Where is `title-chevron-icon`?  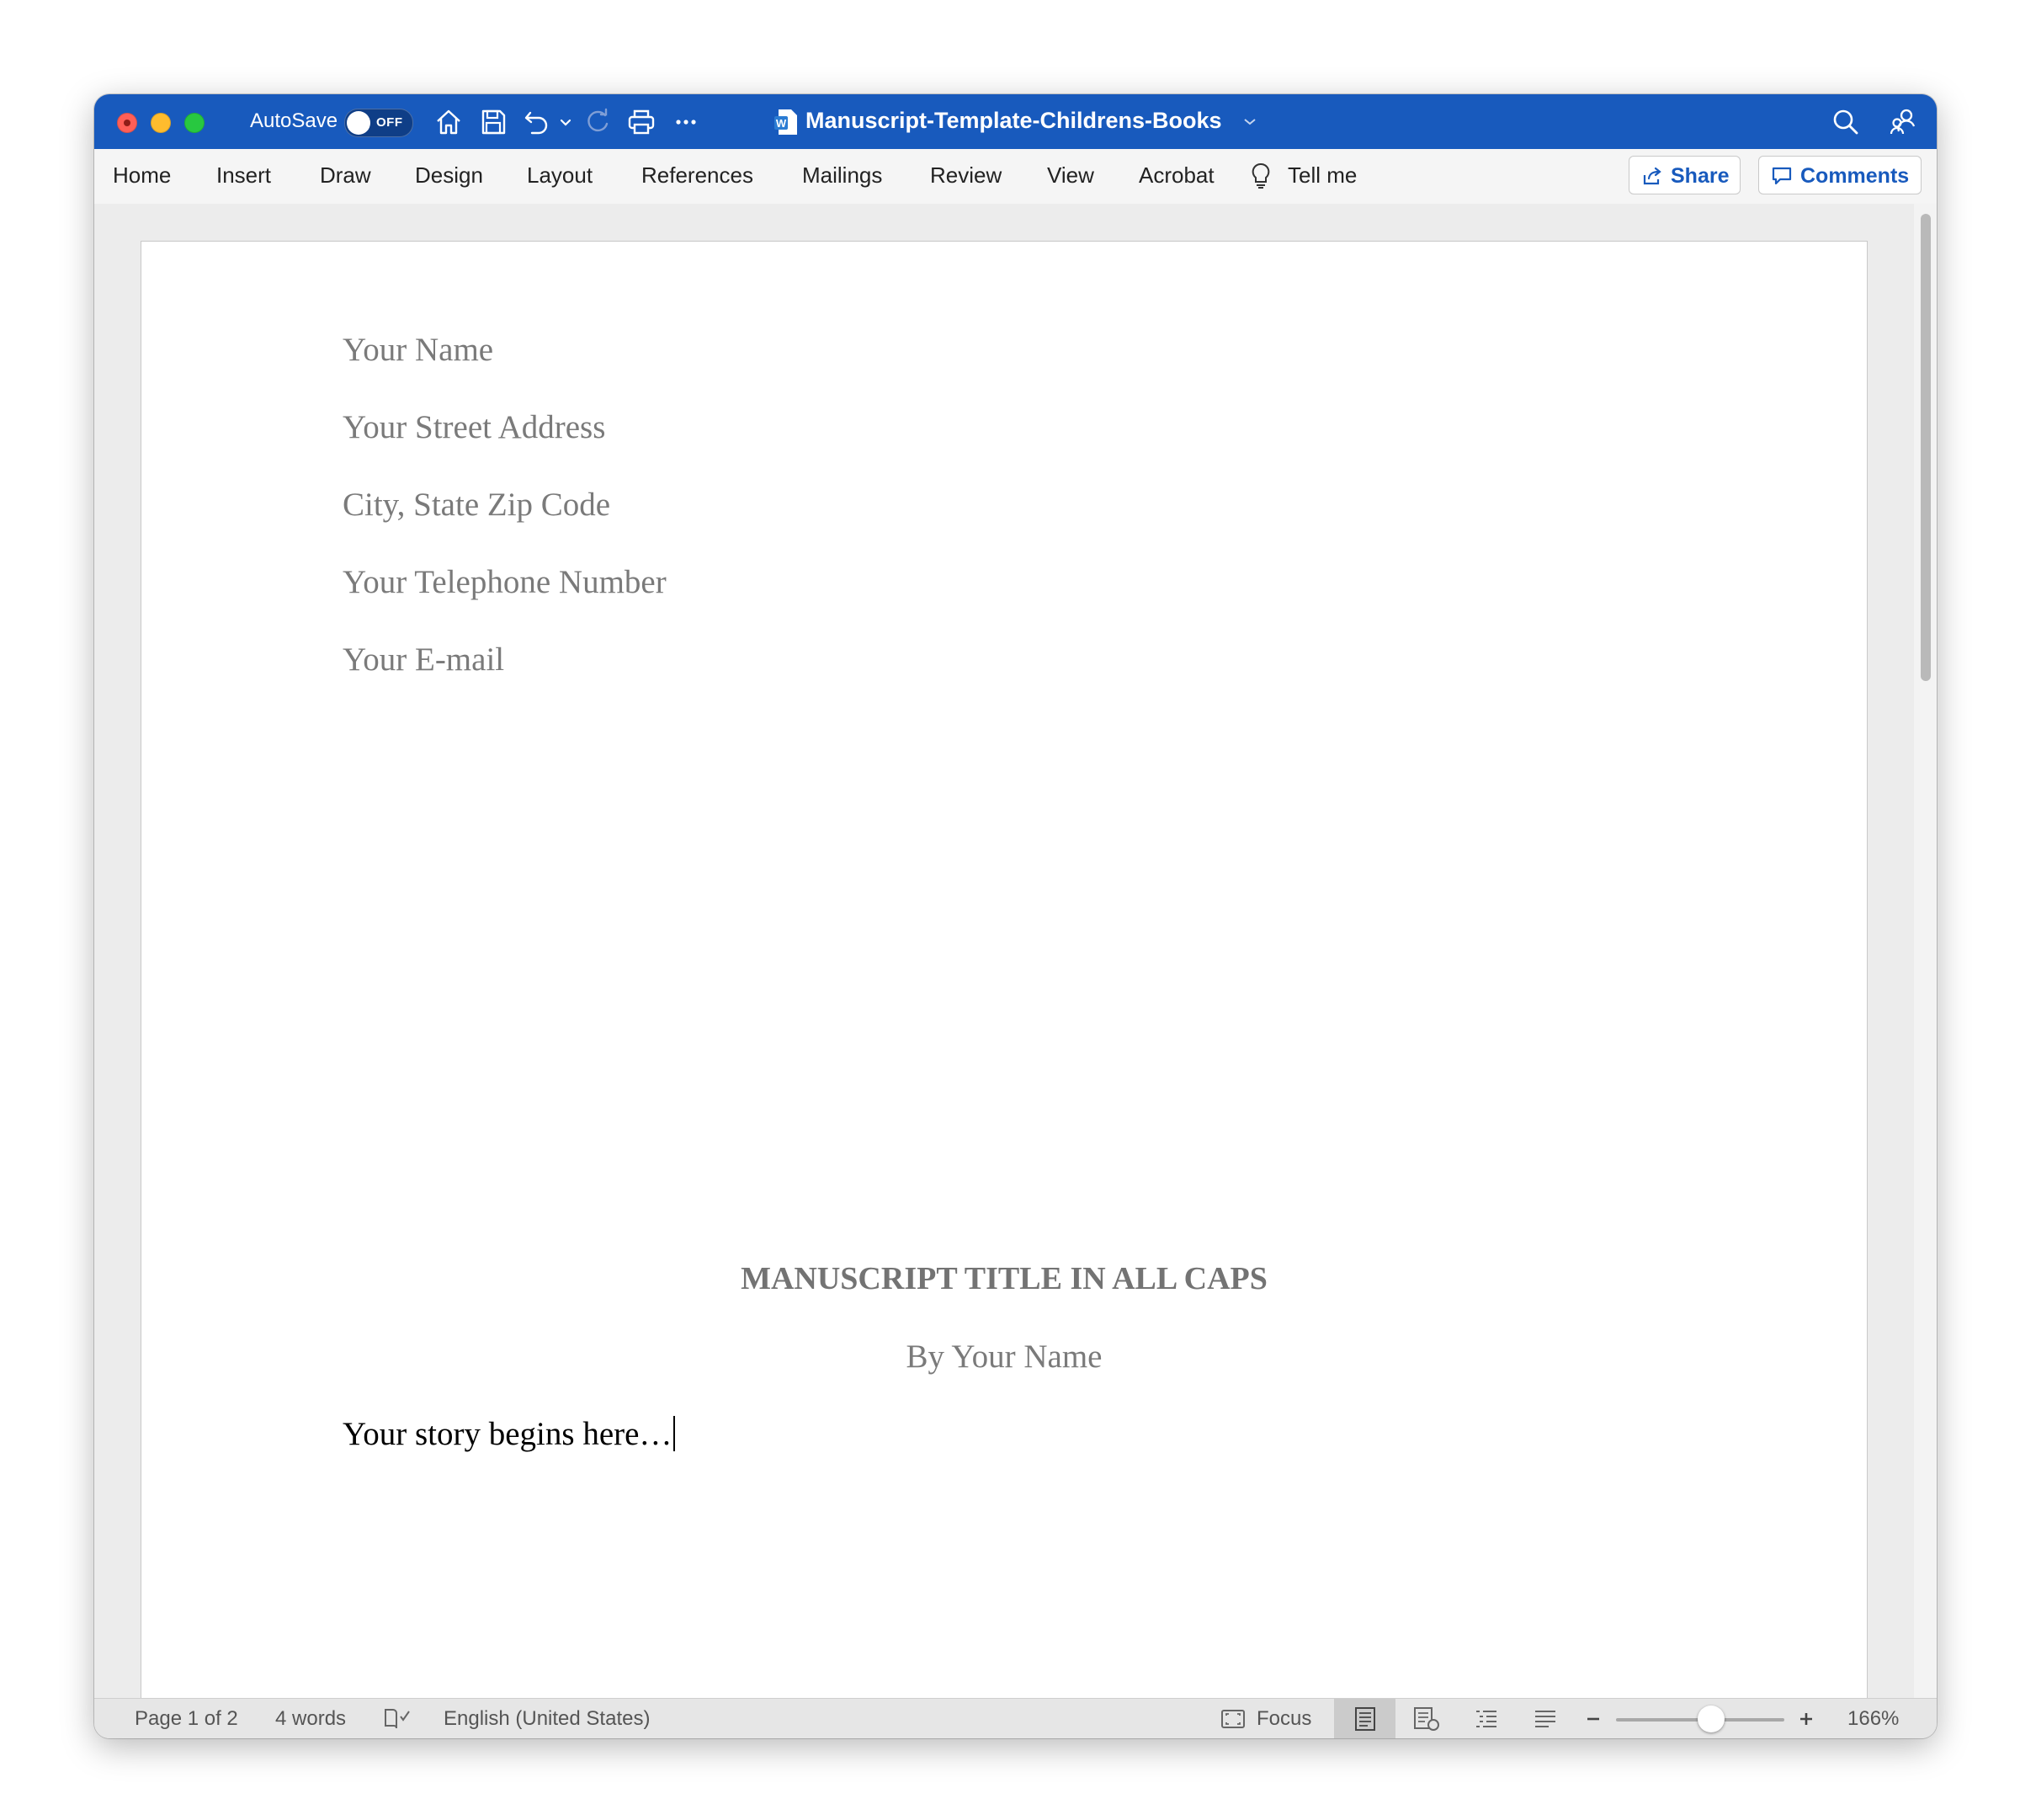 title-chevron-icon is located at coordinates (1250, 121).